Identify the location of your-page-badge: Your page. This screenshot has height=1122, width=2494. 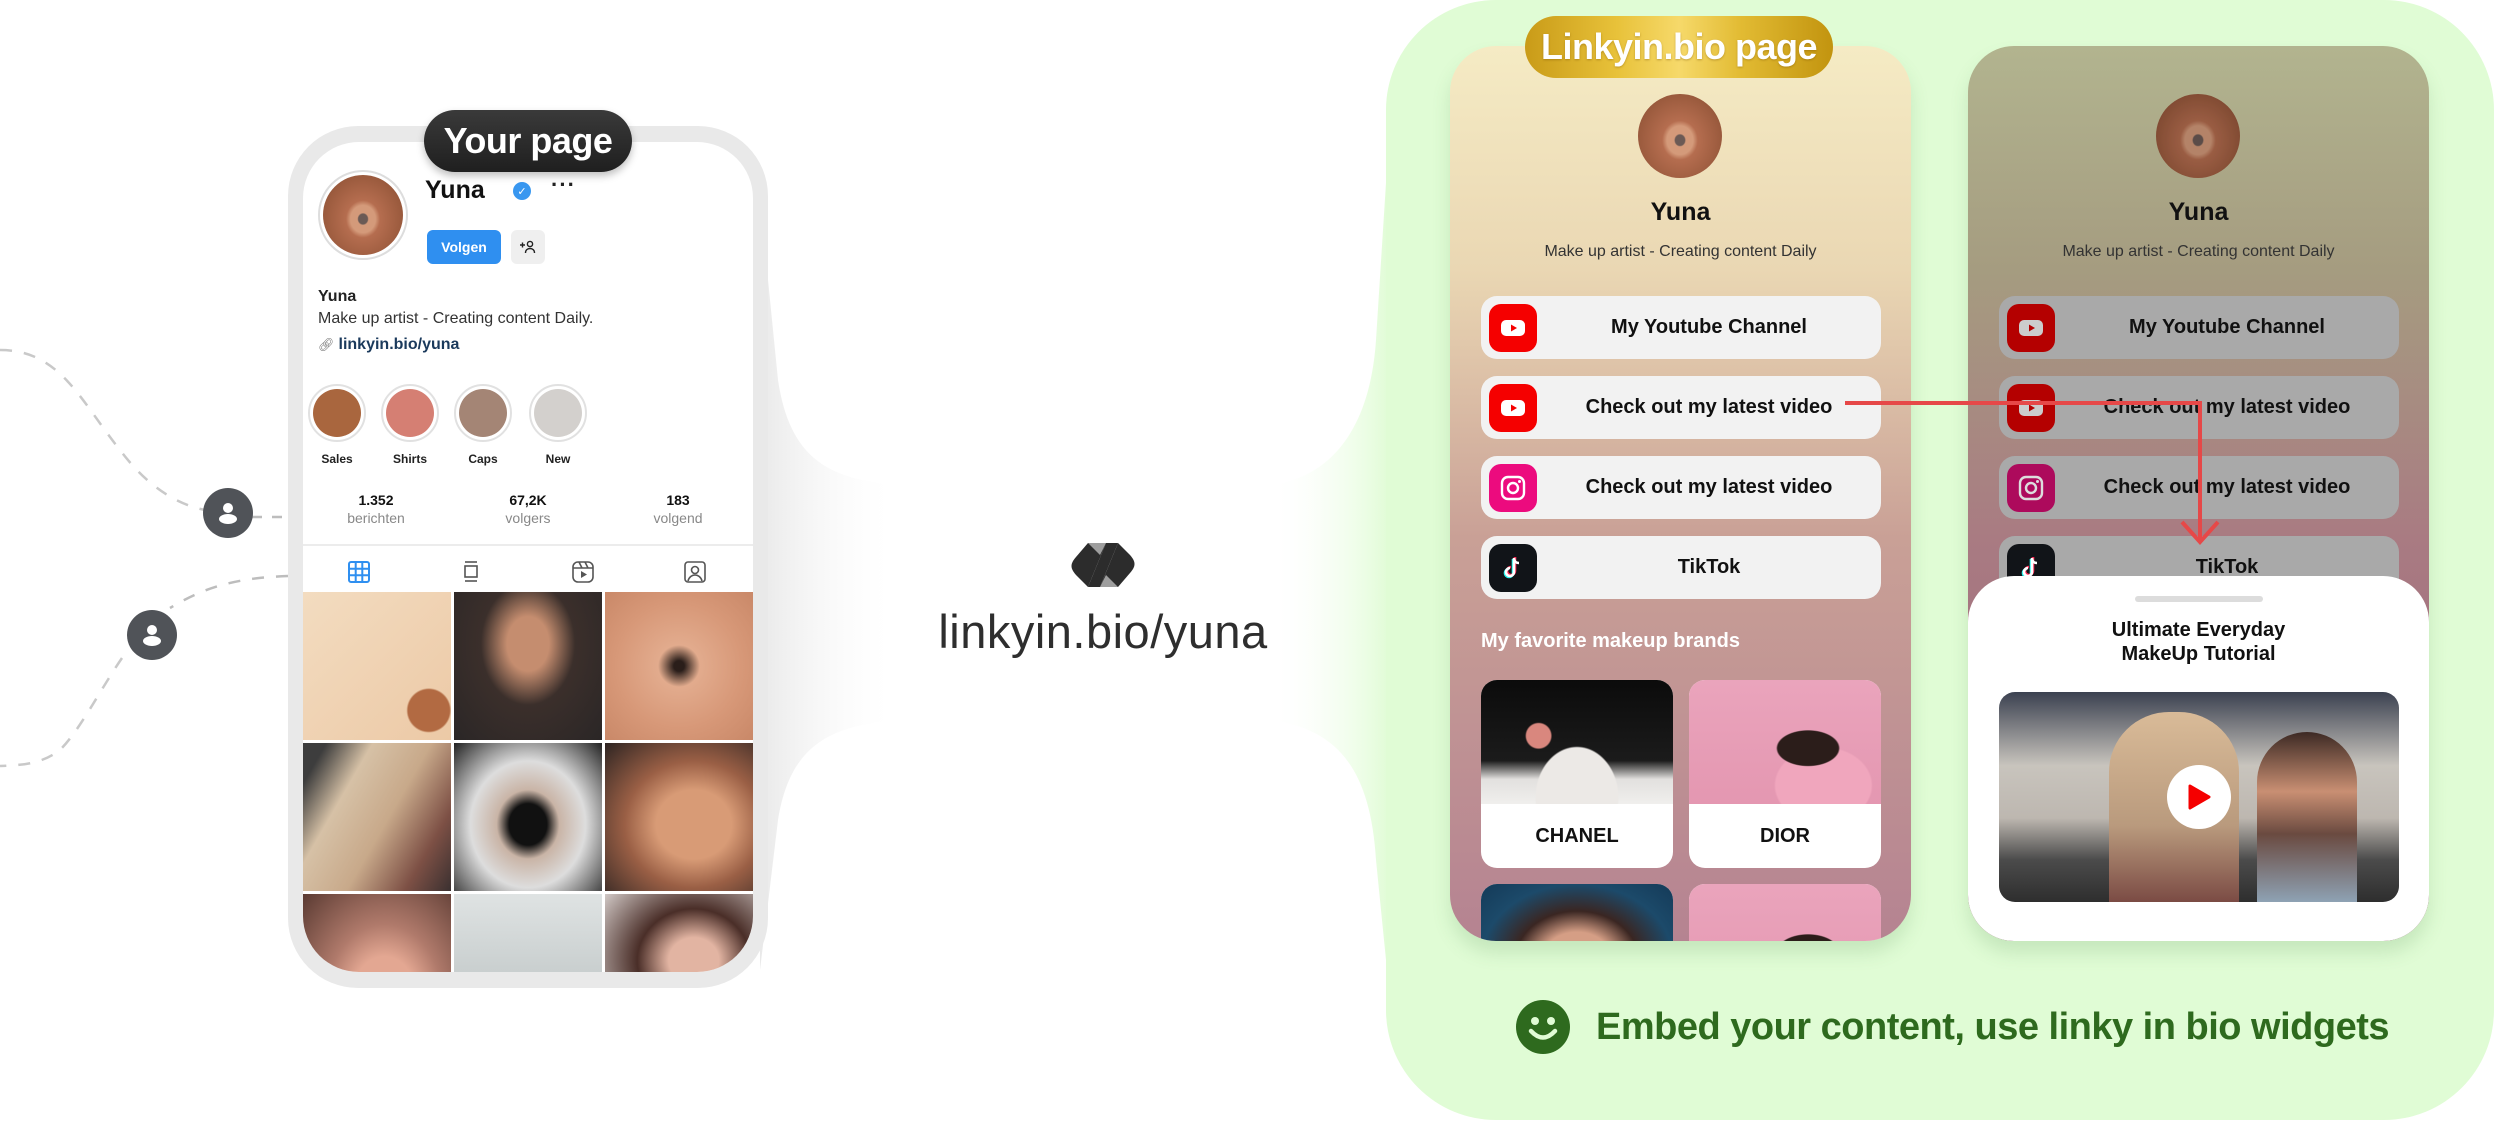
(528, 141).